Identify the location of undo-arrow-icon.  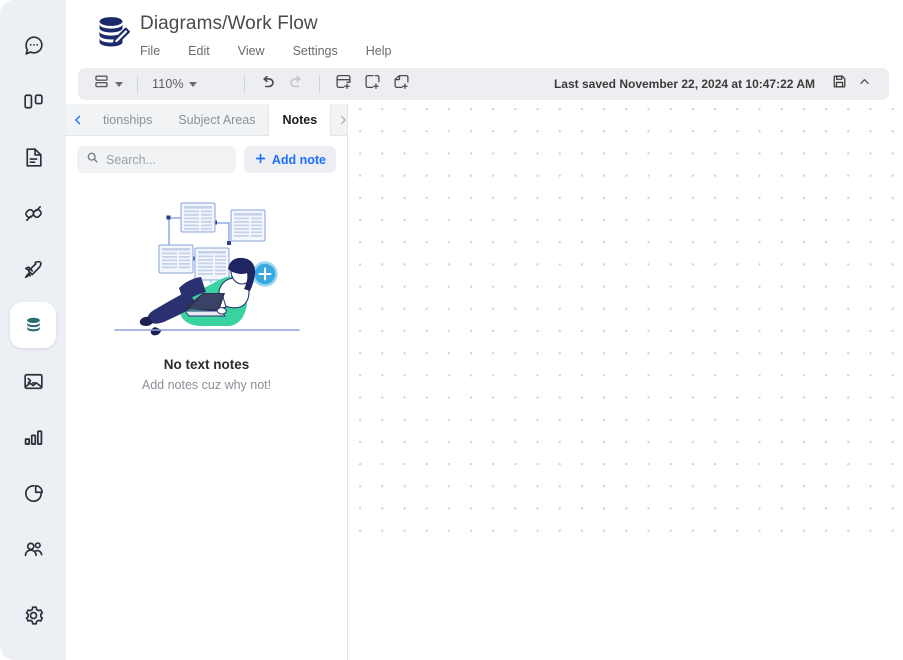
(268, 84).